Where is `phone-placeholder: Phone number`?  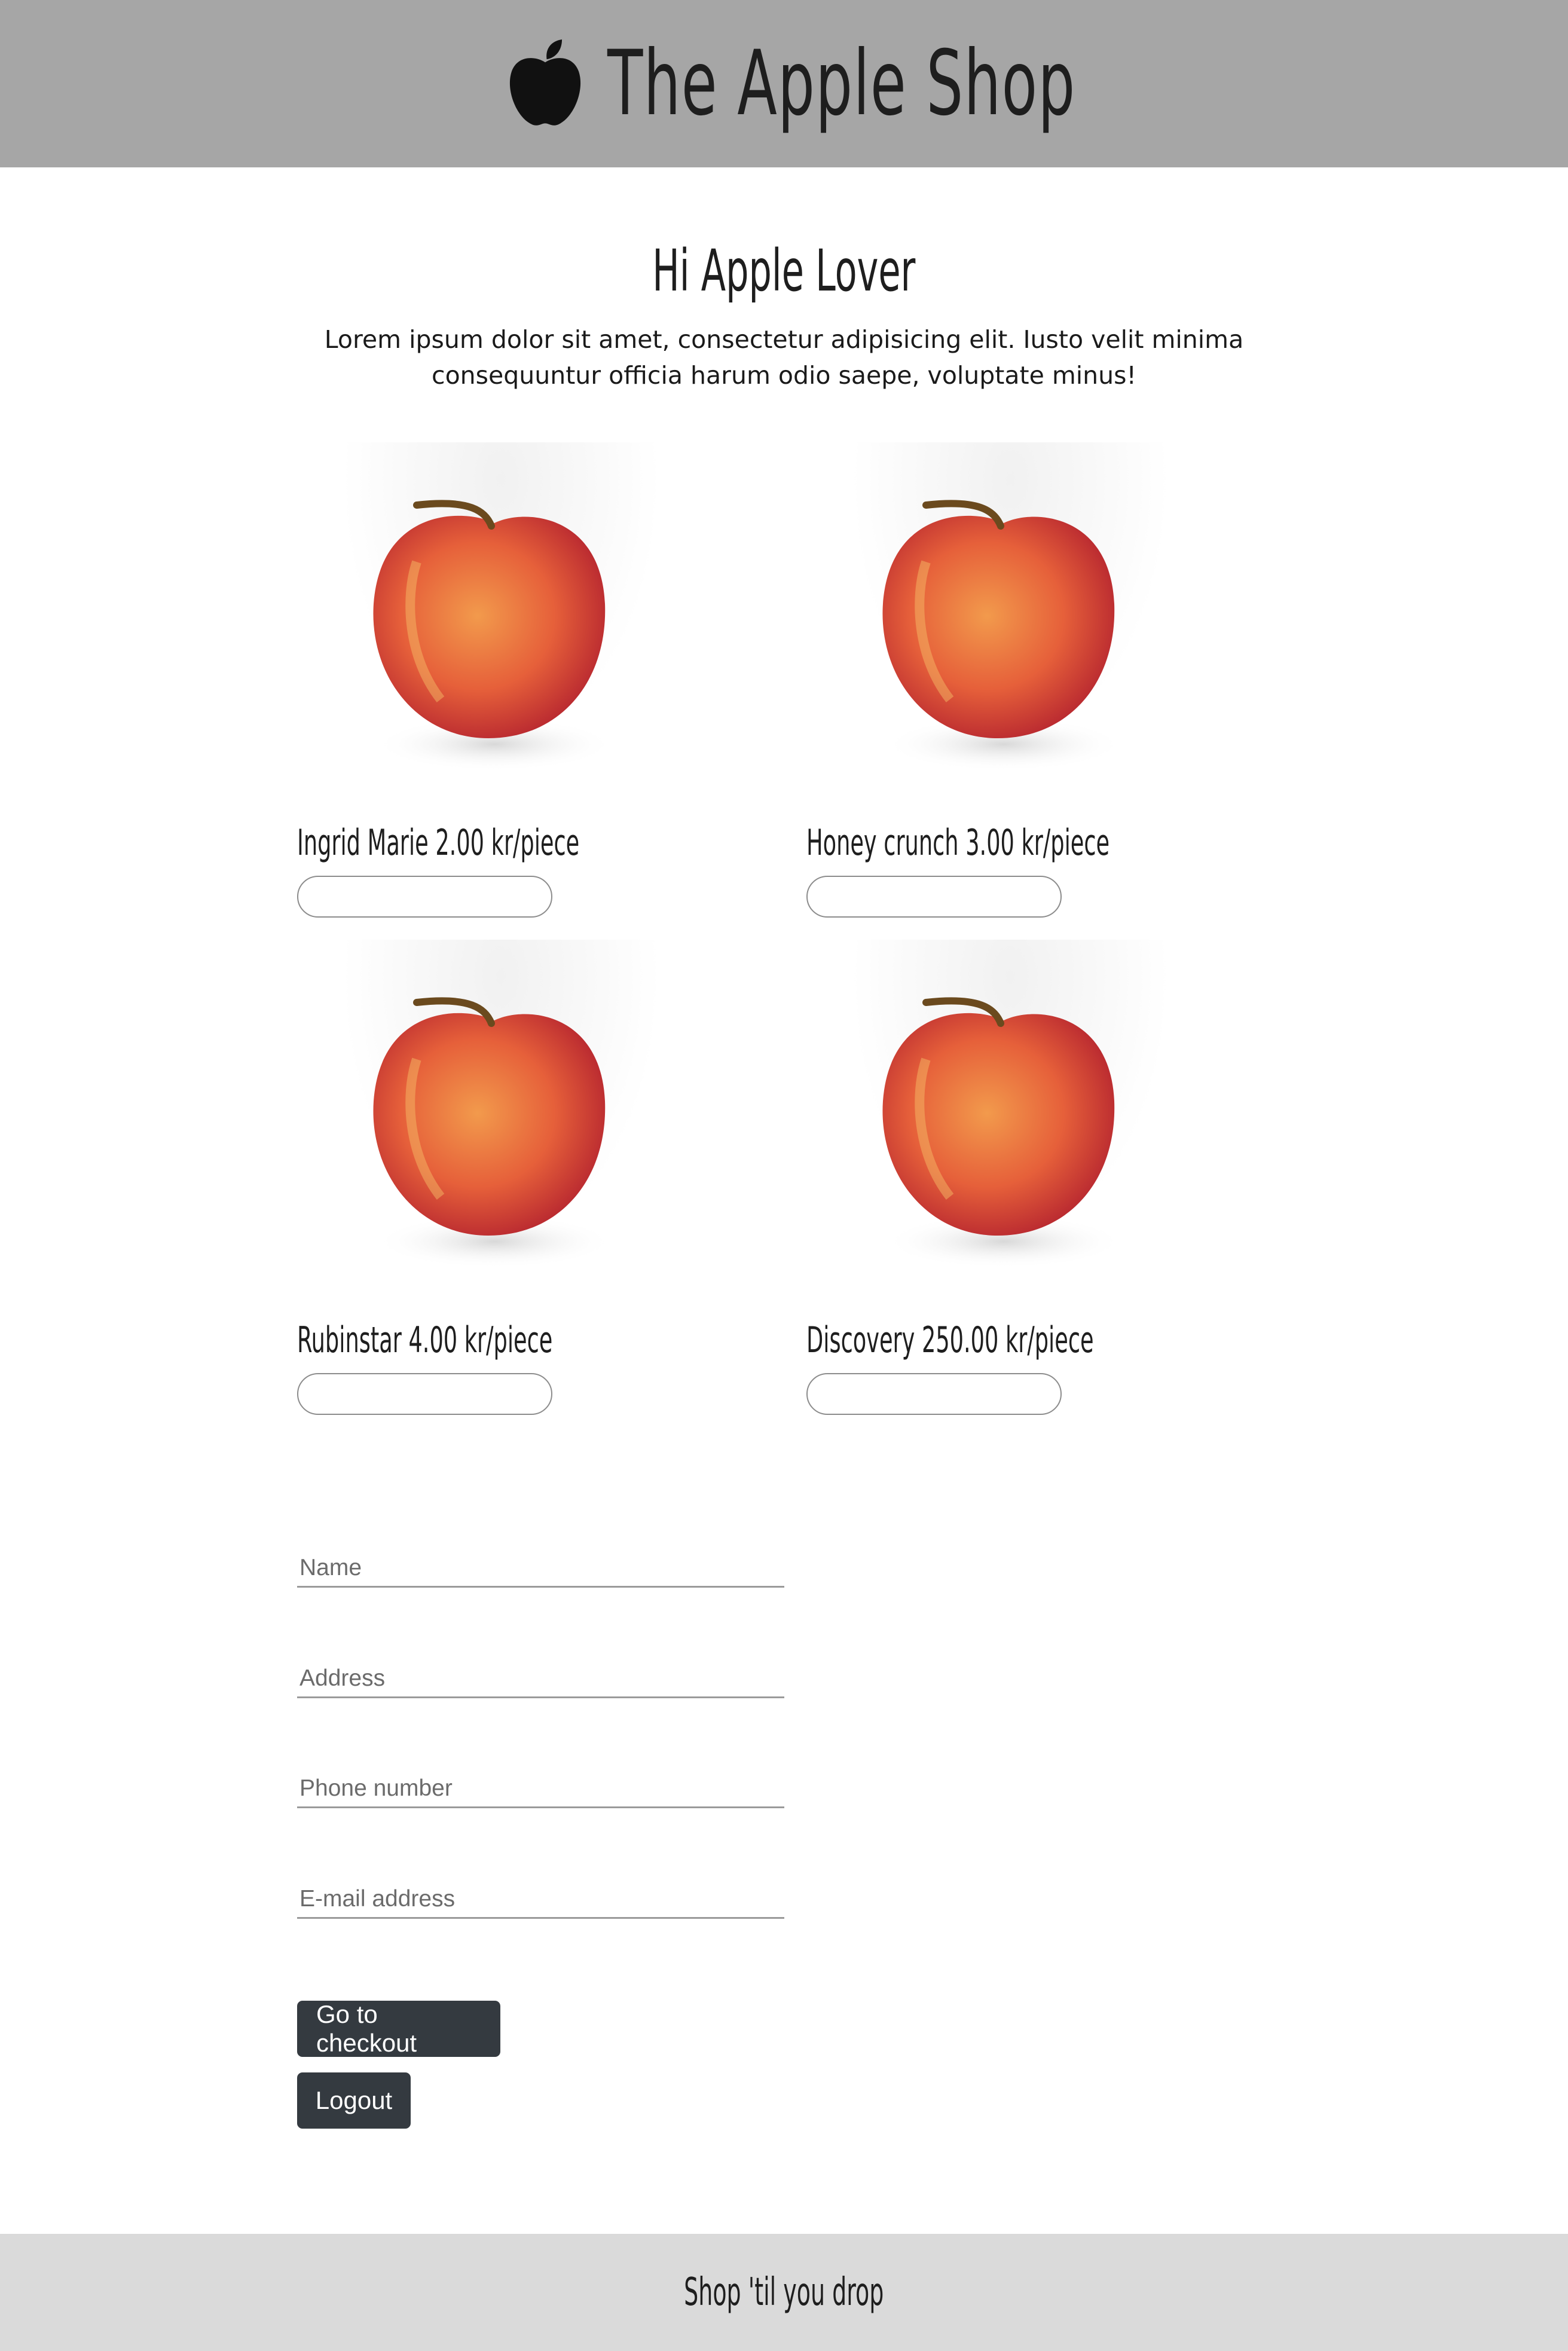
phone-placeholder: Phone number is located at coordinates (376, 1788).